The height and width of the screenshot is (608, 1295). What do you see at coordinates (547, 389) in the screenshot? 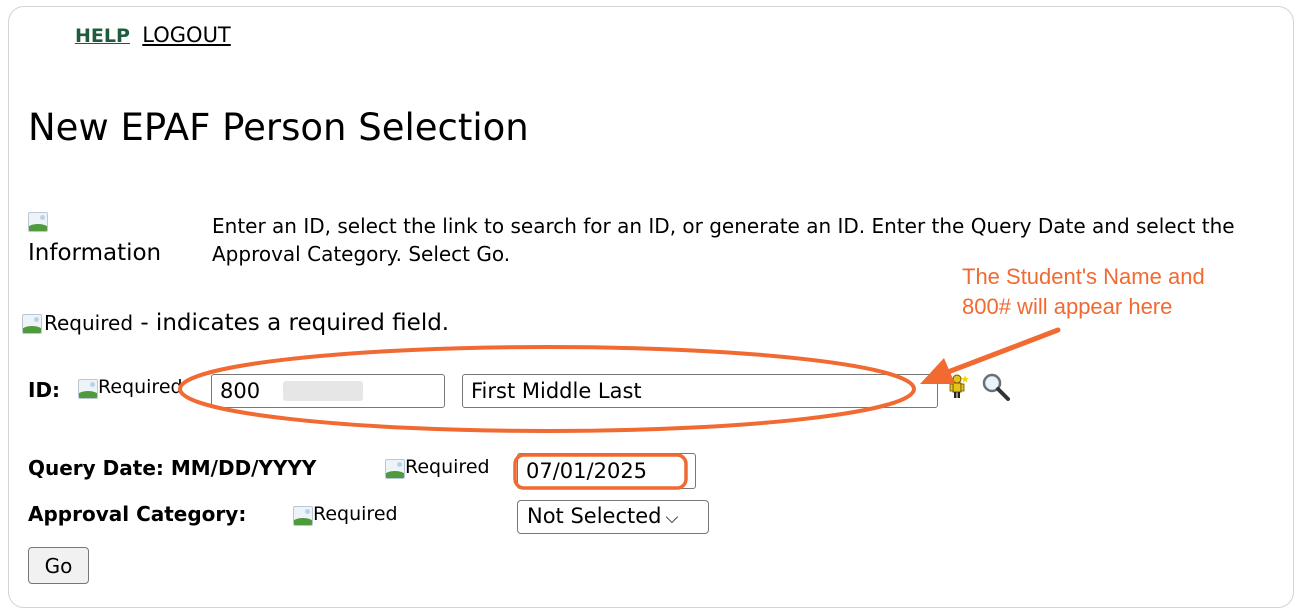
I see `annotation-ellipse-id-name` at bounding box center [547, 389].